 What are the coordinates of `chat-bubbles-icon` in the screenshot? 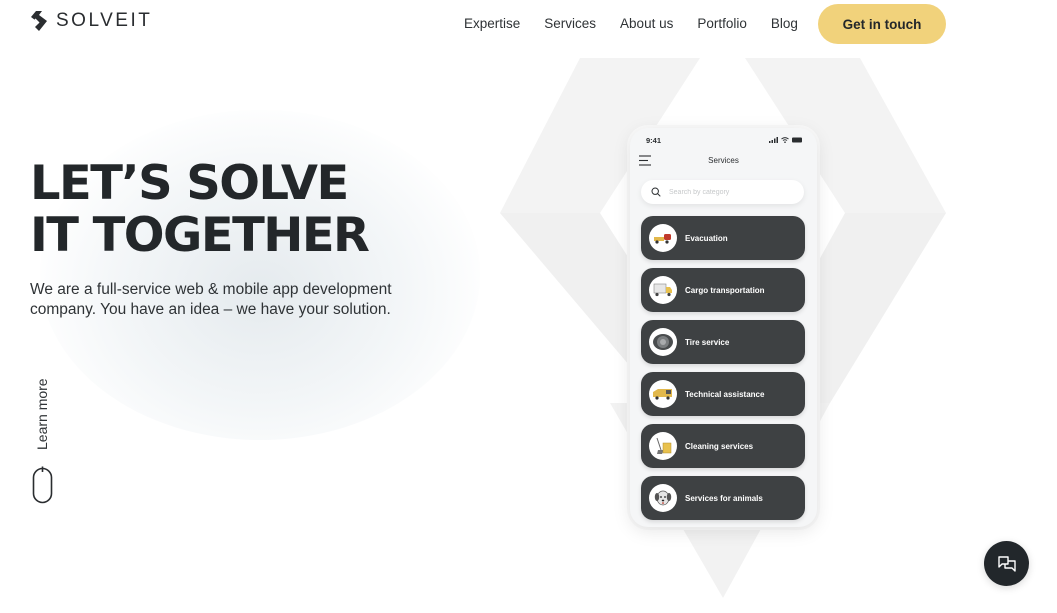 It's located at (1006, 563).